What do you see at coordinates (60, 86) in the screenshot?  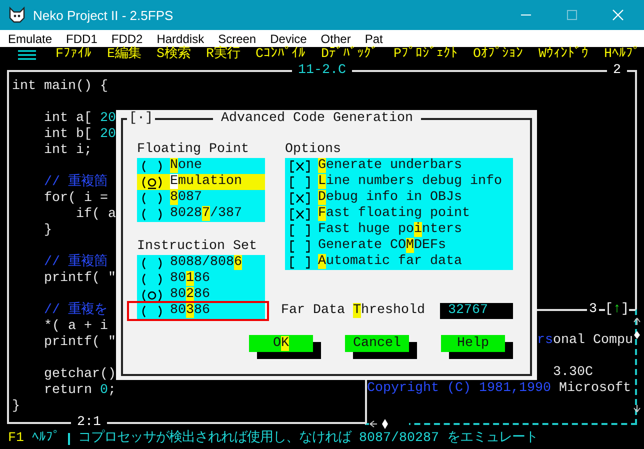 I see `code-line: int main() {` at bounding box center [60, 86].